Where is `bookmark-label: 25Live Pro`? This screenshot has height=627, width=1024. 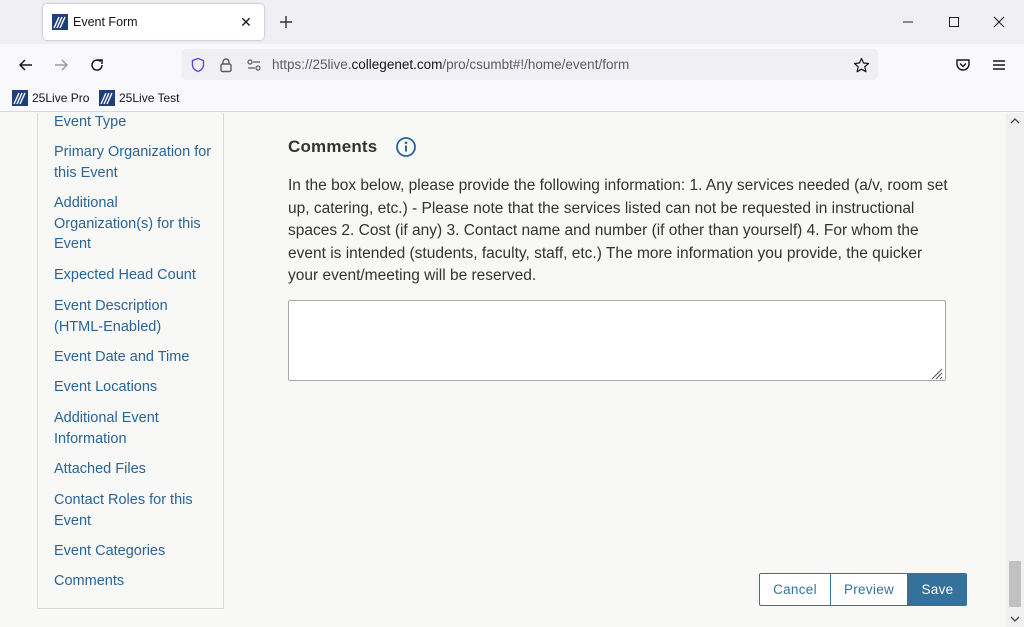
bookmark-label: 25Live Pro is located at coordinates (61, 98).